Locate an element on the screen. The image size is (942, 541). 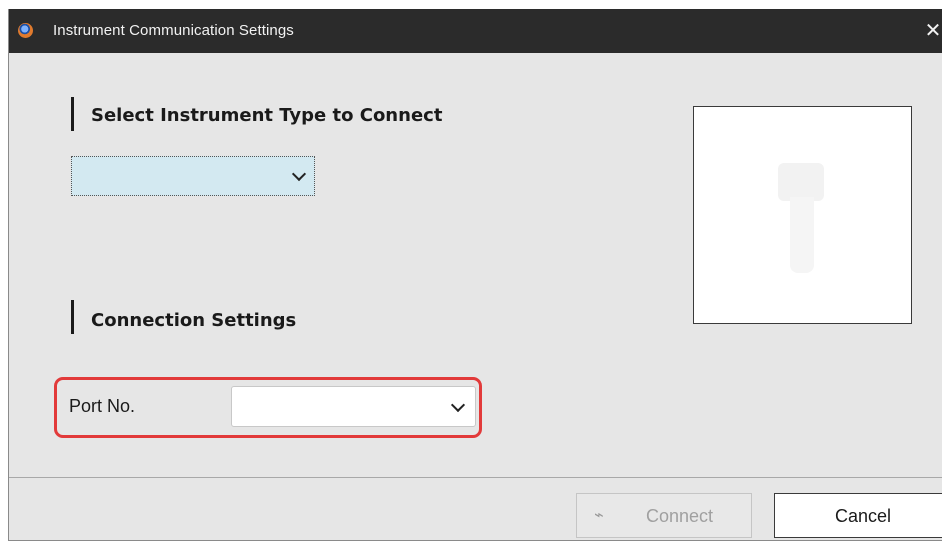
connect-button: ⌁ Connect is located at coordinates (664, 515).